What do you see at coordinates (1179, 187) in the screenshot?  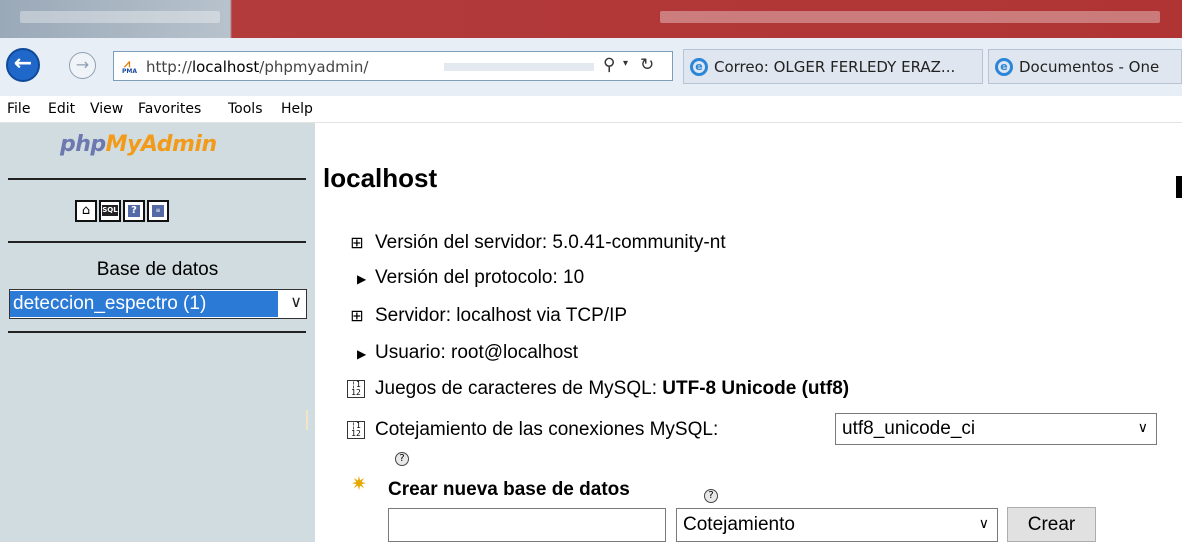 I see `clipped-content` at bounding box center [1179, 187].